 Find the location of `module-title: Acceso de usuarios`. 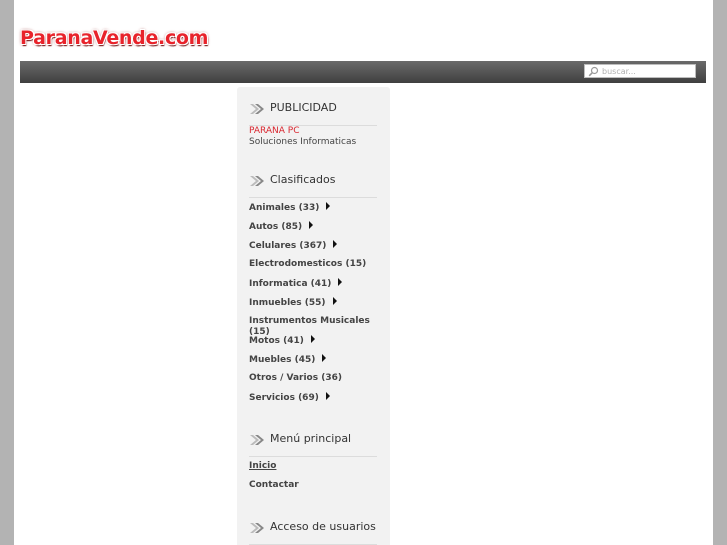

module-title: Acceso de usuarios is located at coordinates (313, 532).